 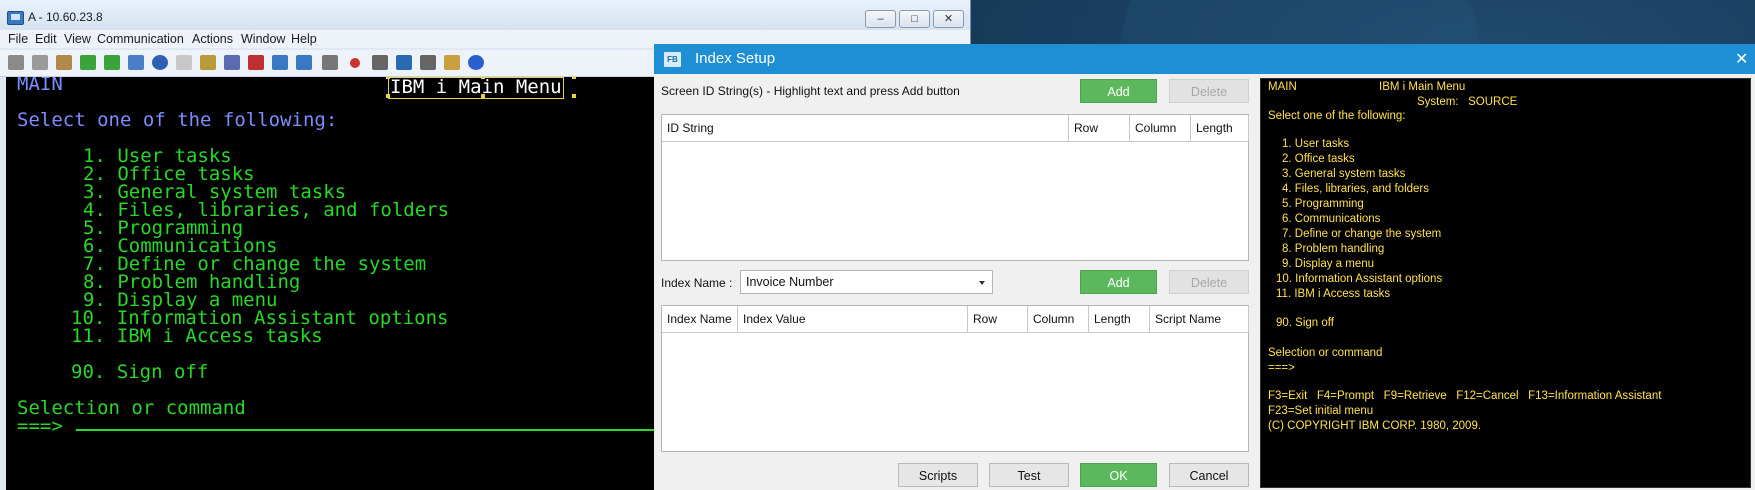 What do you see at coordinates (380, 62) in the screenshot?
I see `stop-icon` at bounding box center [380, 62].